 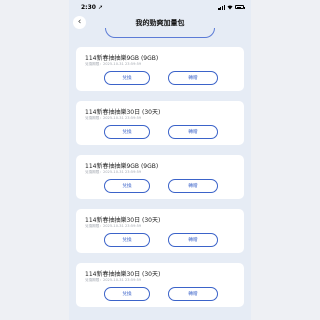 I want to click on battery-icon, so click(x=240, y=7).